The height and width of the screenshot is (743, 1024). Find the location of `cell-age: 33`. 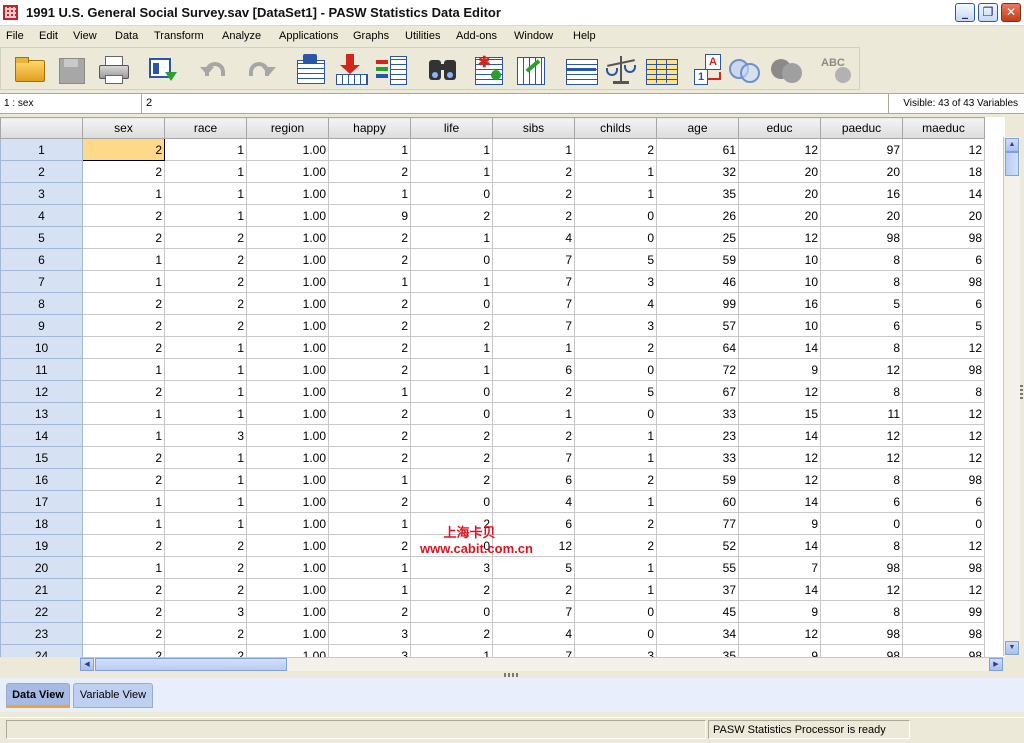

cell-age: 33 is located at coordinates (697, 413).